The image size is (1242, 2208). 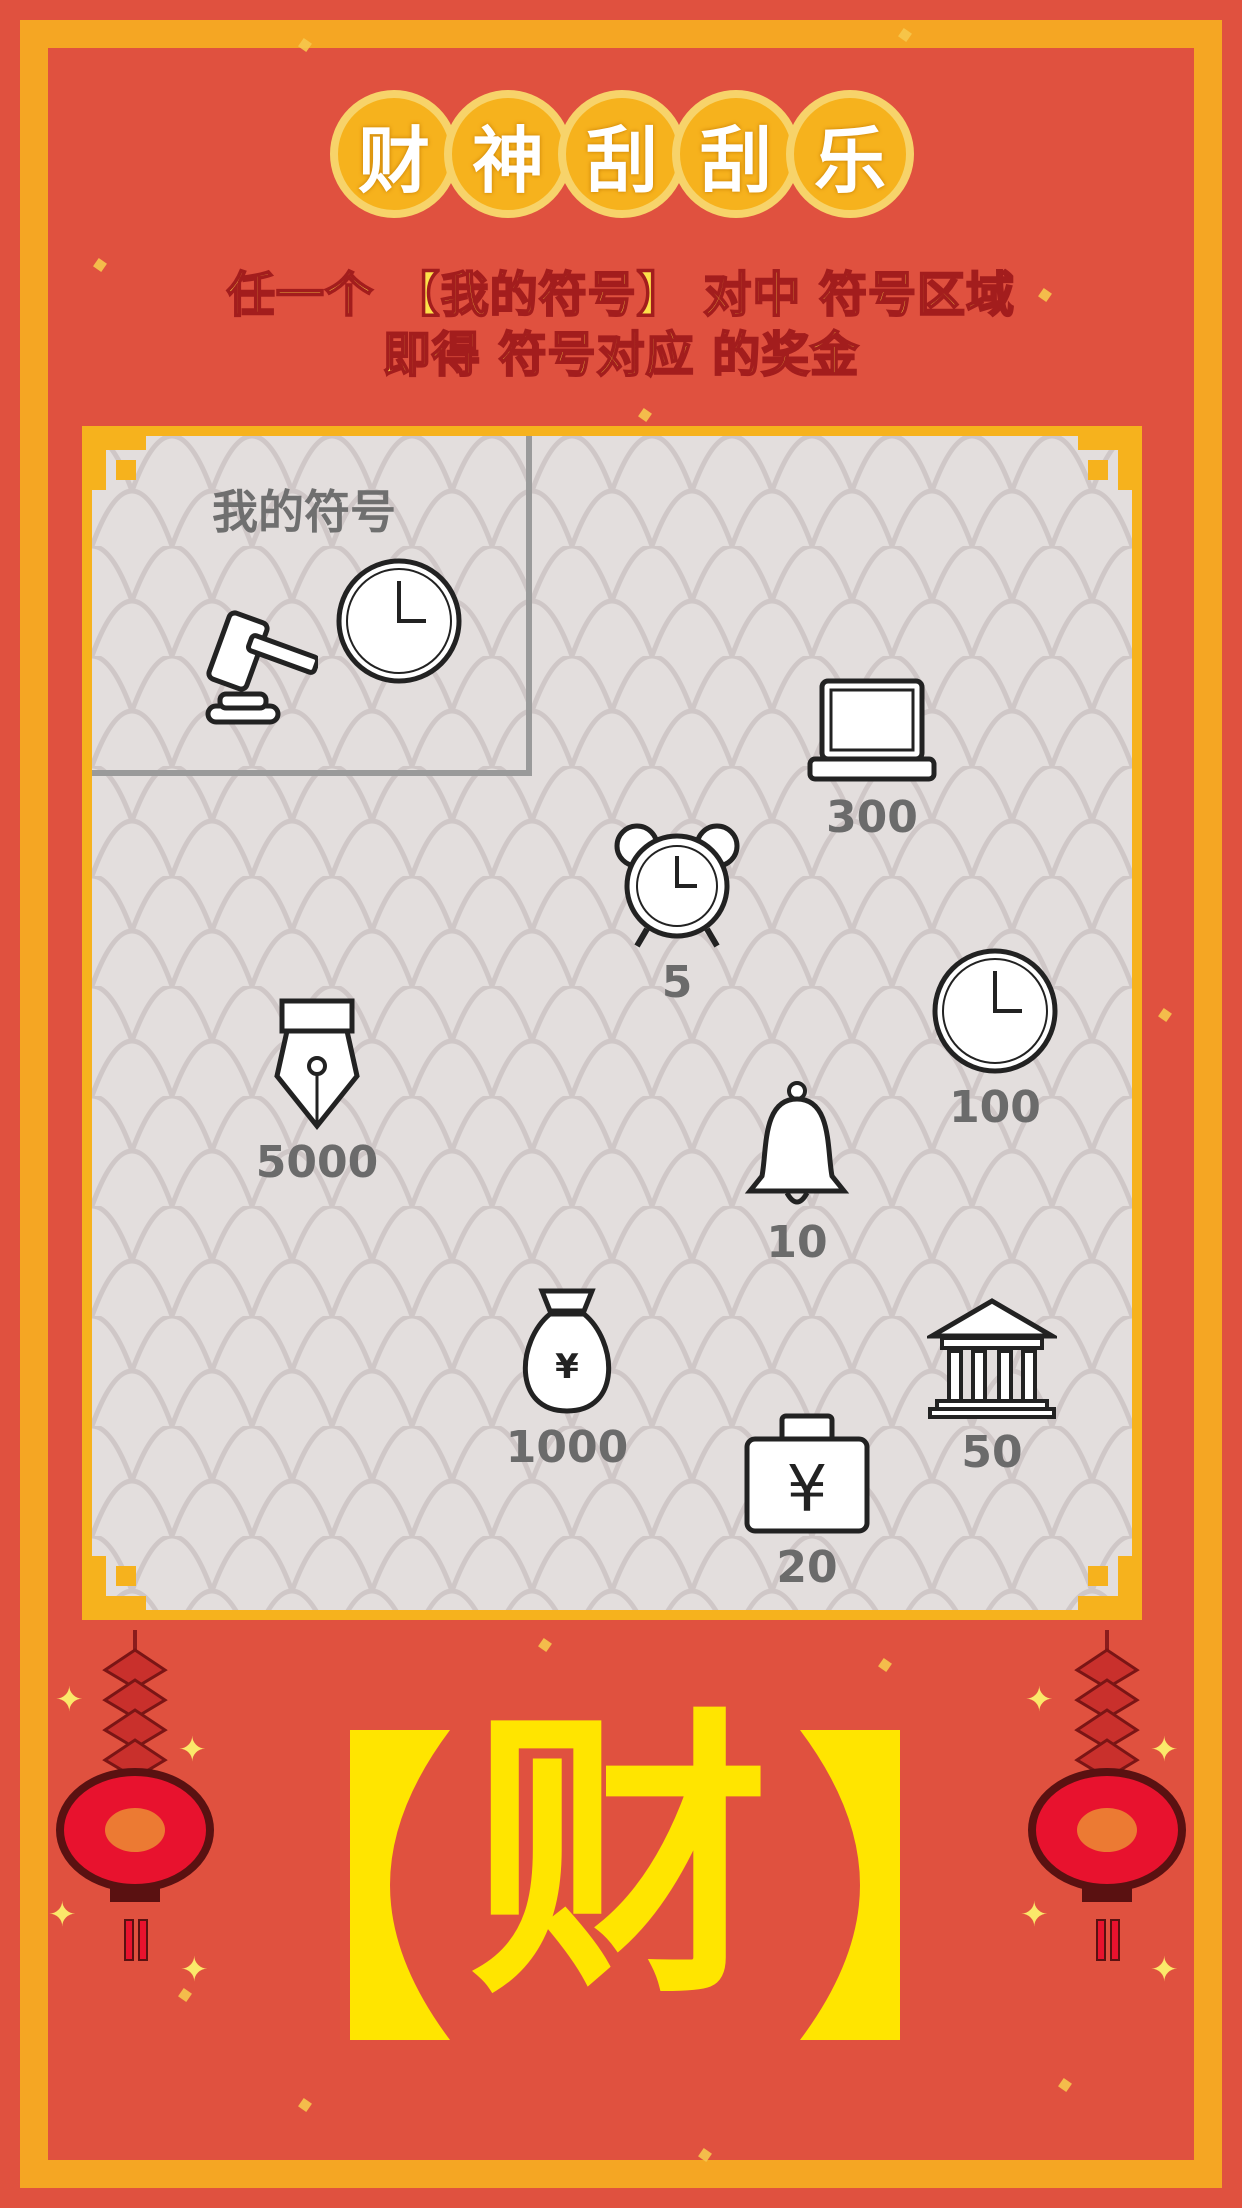 What do you see at coordinates (872, 730) in the screenshot?
I see `laptop-icon` at bounding box center [872, 730].